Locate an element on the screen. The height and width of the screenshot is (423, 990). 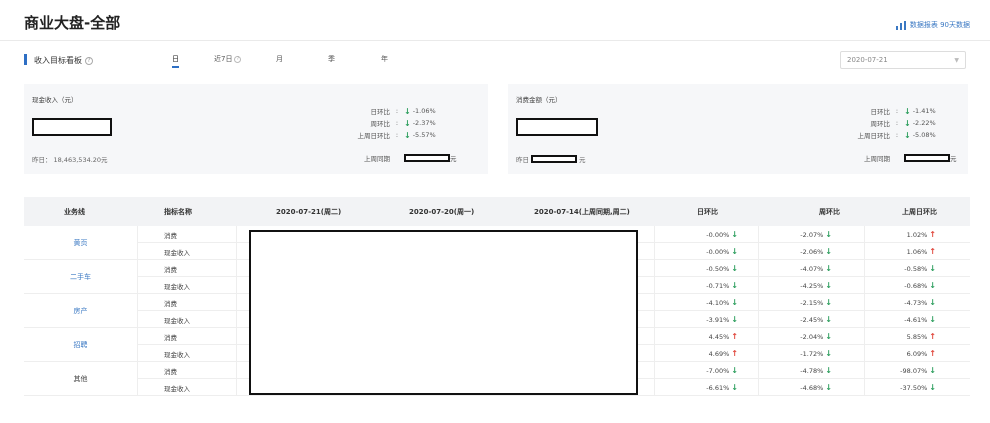
cell-value: 4.45% is located at coordinates (719, 337).